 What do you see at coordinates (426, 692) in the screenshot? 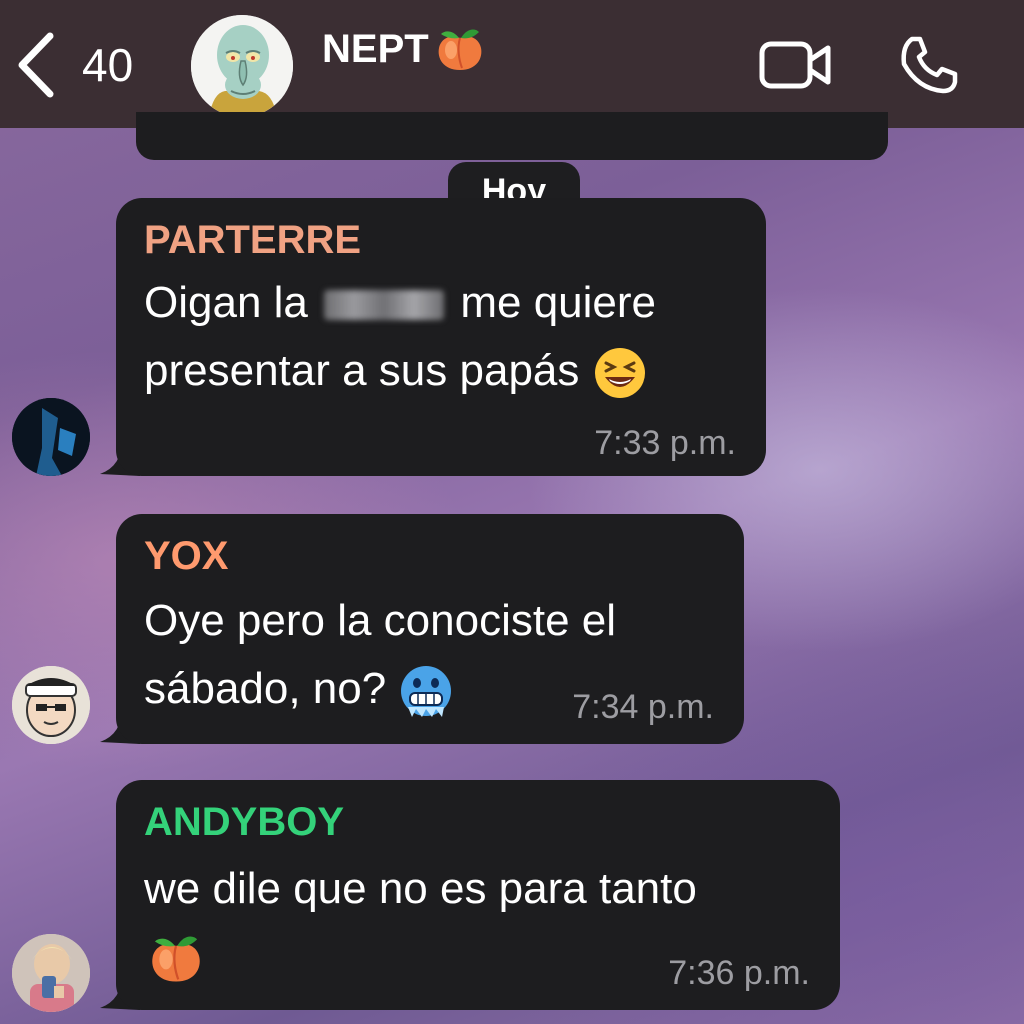
I see `cold-face-emoji-icon` at bounding box center [426, 692].